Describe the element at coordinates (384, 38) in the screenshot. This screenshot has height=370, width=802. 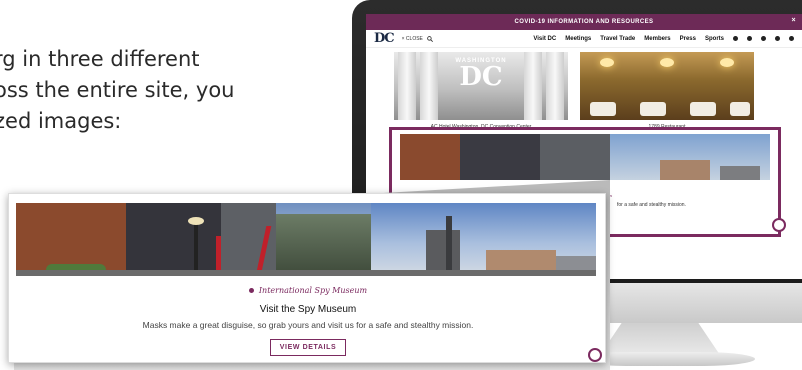
I see `dc-logo: DC` at that location.